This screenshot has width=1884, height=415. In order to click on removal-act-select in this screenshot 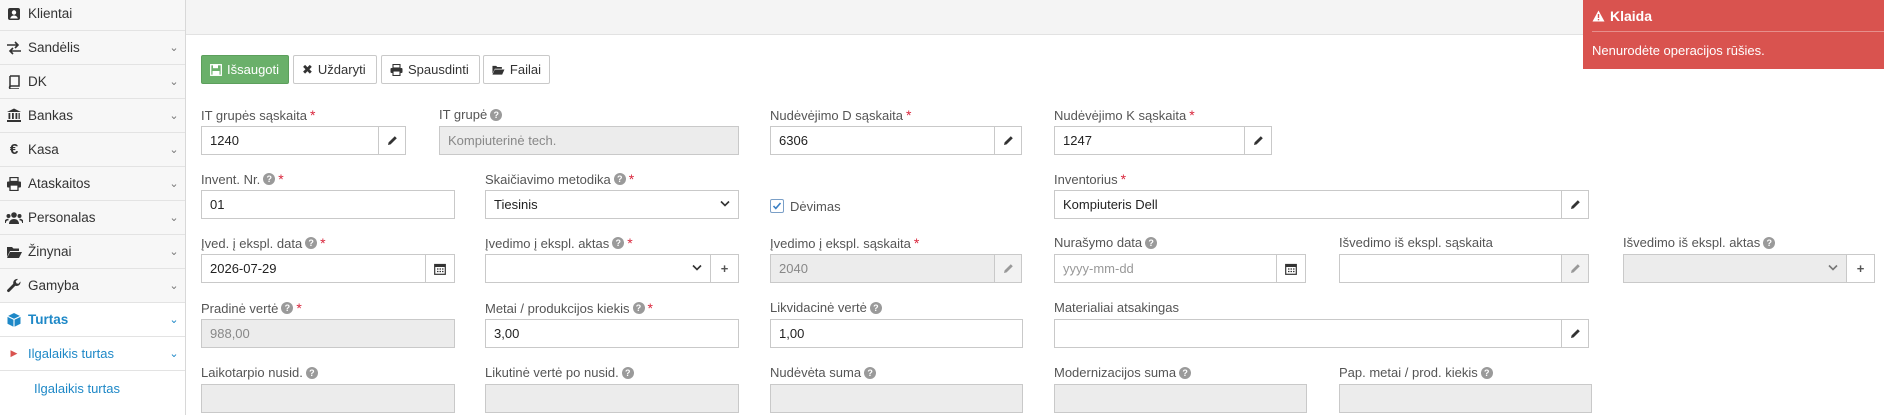, I will do `click(1735, 268)`.